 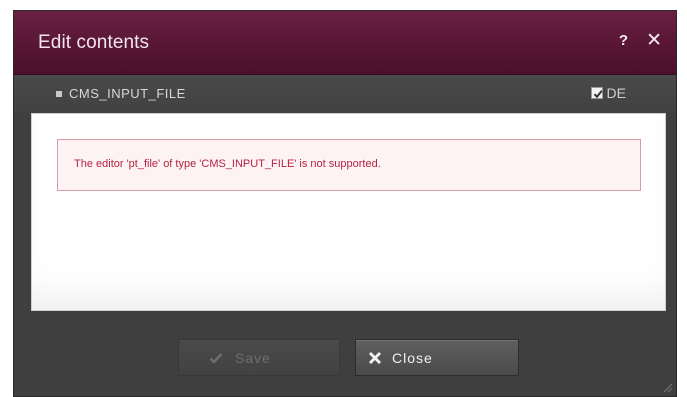 I want to click on square-bullet-icon, so click(x=59, y=93).